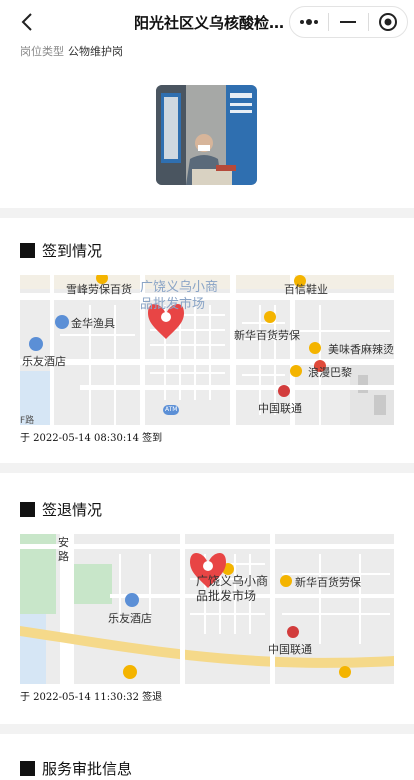  I want to click on photo-illustration, so click(206, 135).